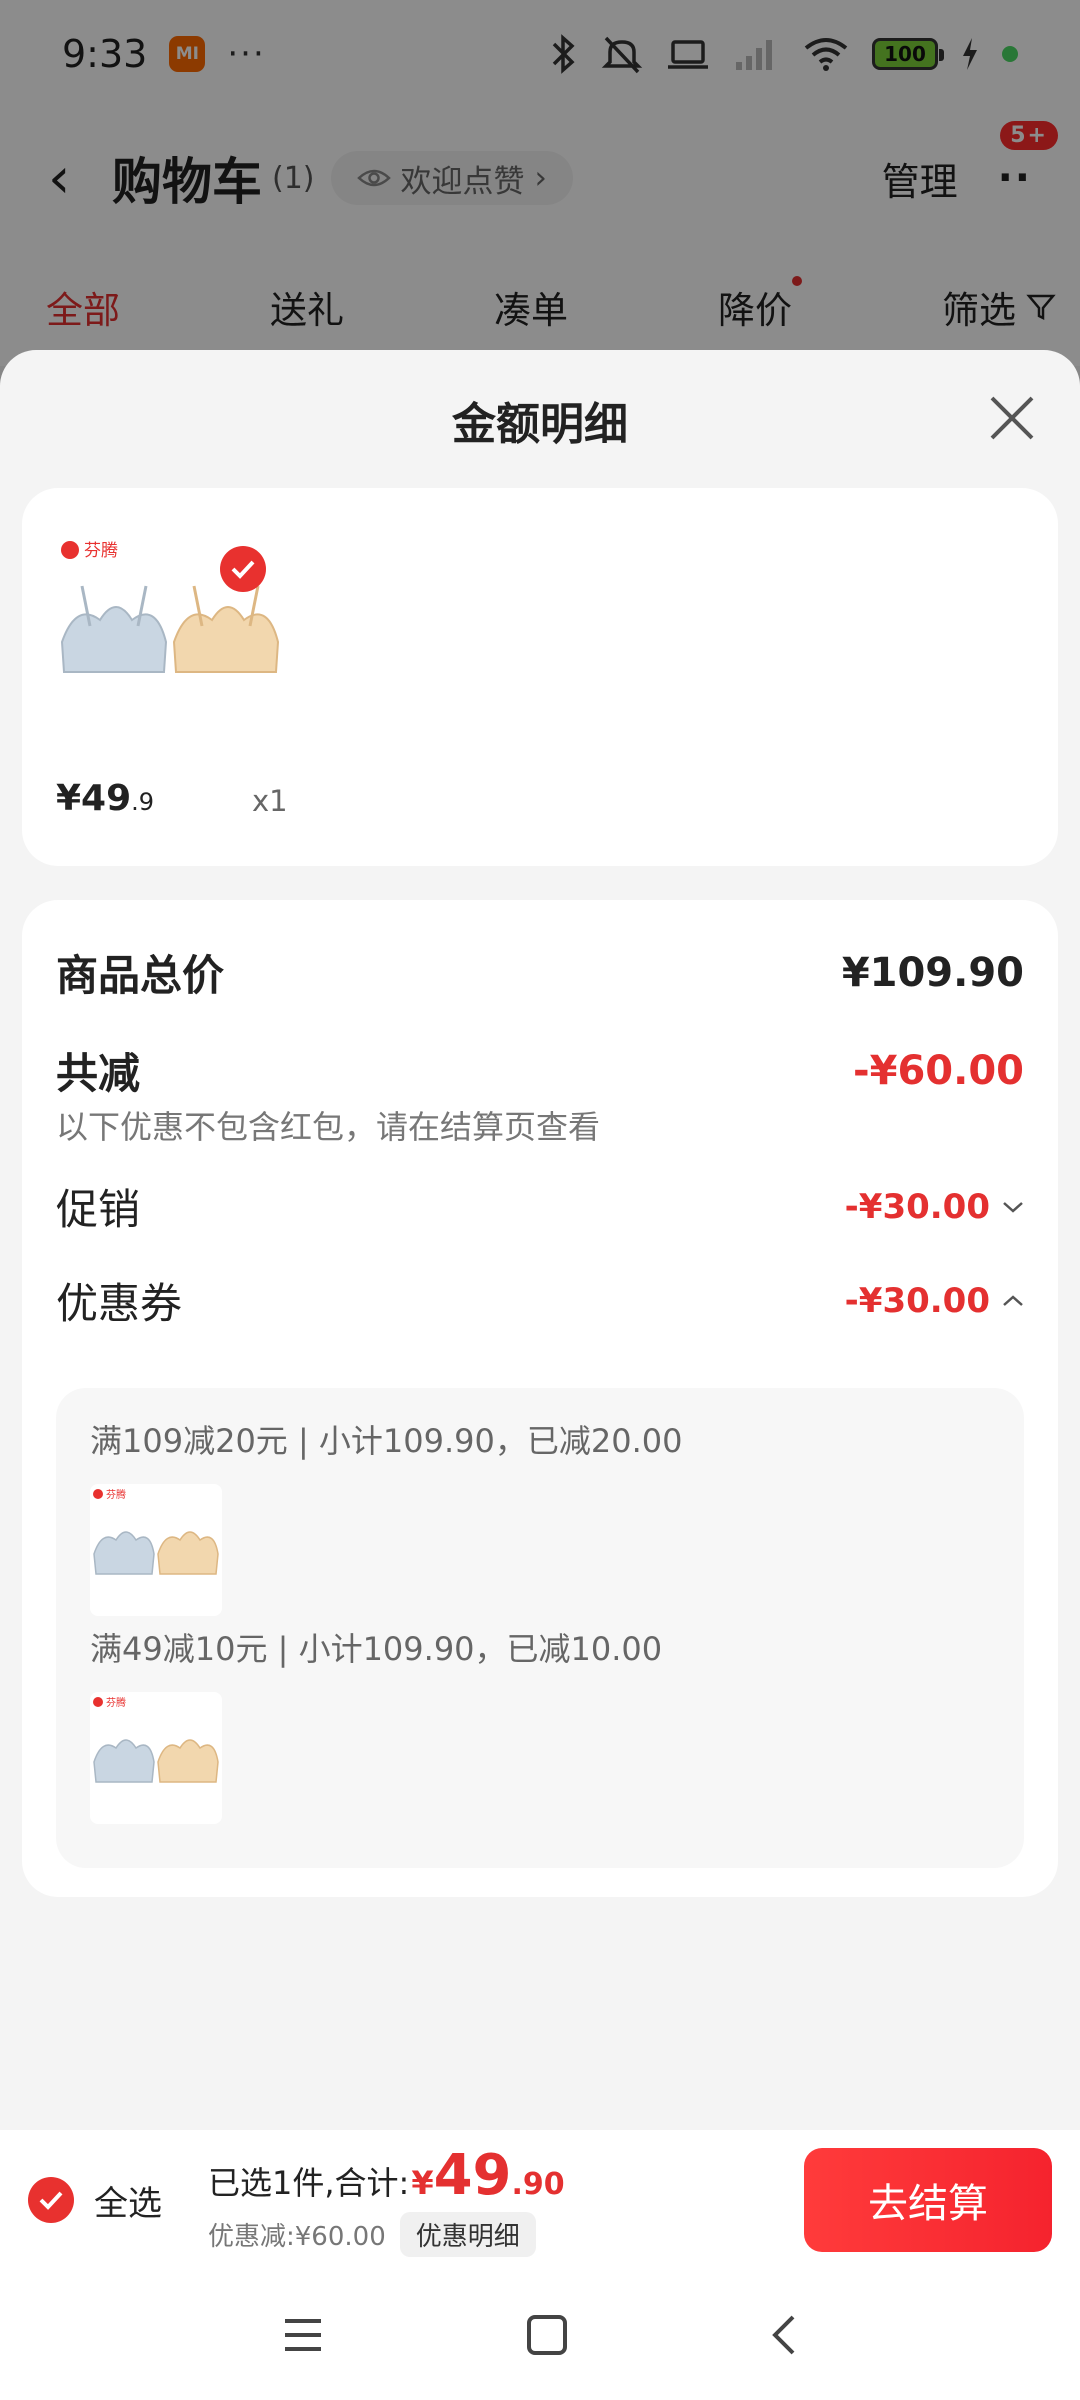 The image size is (1080, 2400). Describe the element at coordinates (270, 801) in the screenshot. I see `product-quantity: x1` at that location.